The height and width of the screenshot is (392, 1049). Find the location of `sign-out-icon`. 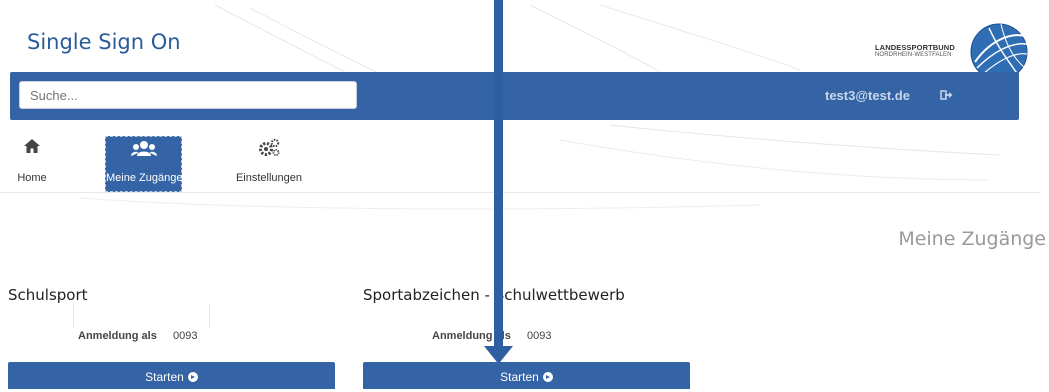

sign-out-icon is located at coordinates (947, 95).